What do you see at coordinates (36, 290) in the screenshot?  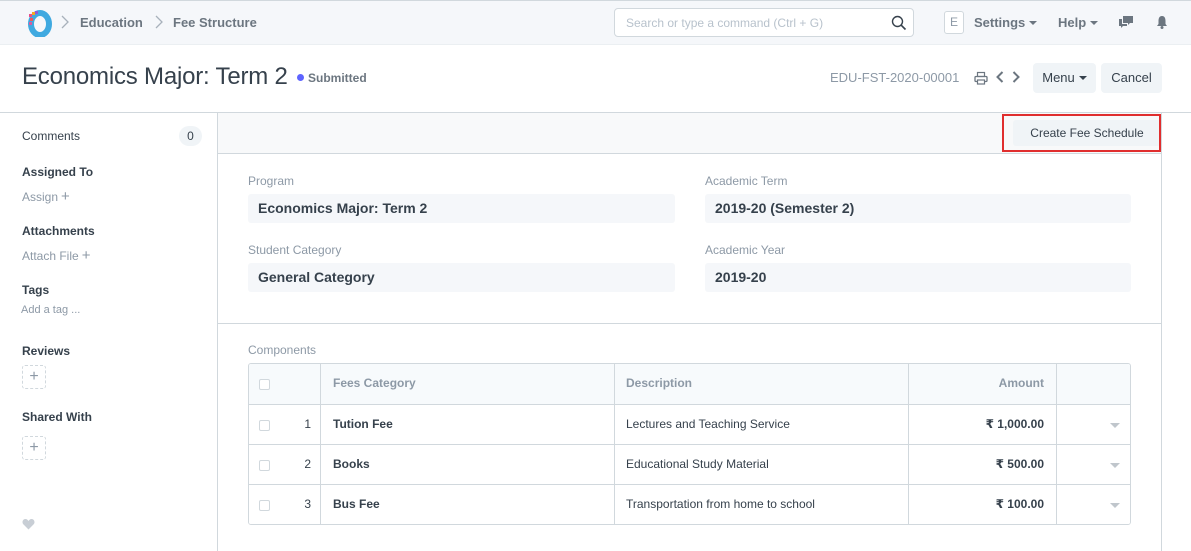 I see `sidebar-tags-label: Tags` at bounding box center [36, 290].